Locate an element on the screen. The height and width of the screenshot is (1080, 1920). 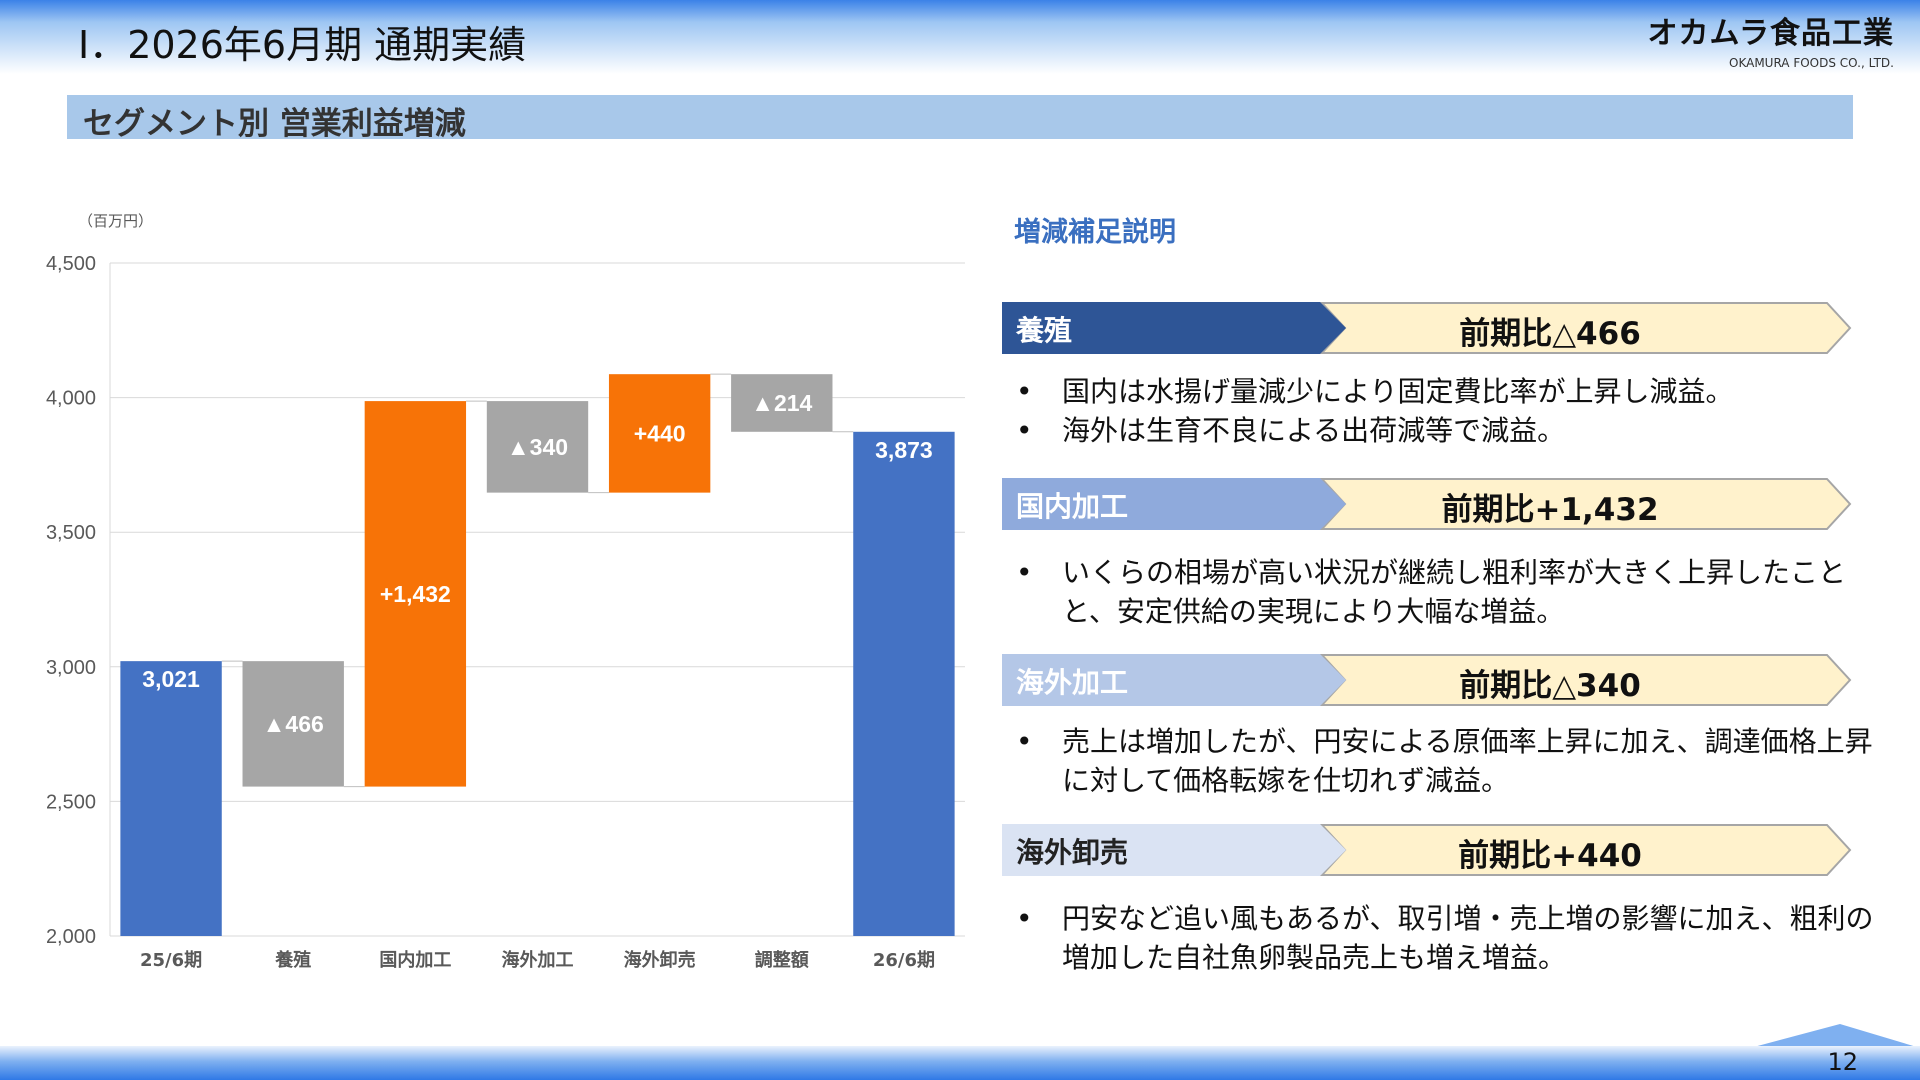
x-tick-label: 調整額 is located at coordinates (782, 960).